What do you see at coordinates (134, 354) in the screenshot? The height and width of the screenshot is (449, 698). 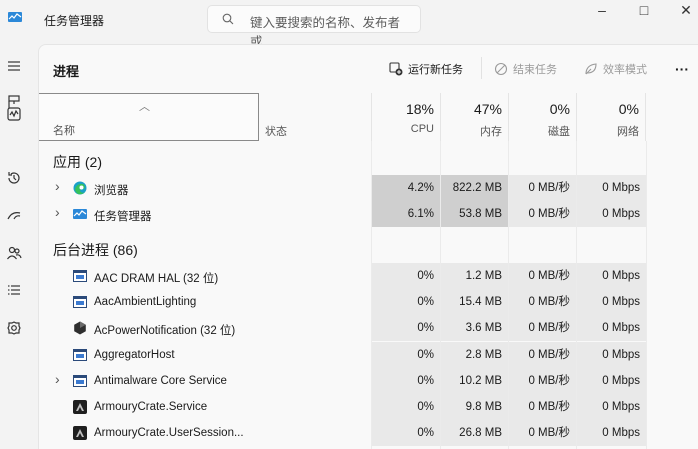 I see `process-name: AggregatorHost` at bounding box center [134, 354].